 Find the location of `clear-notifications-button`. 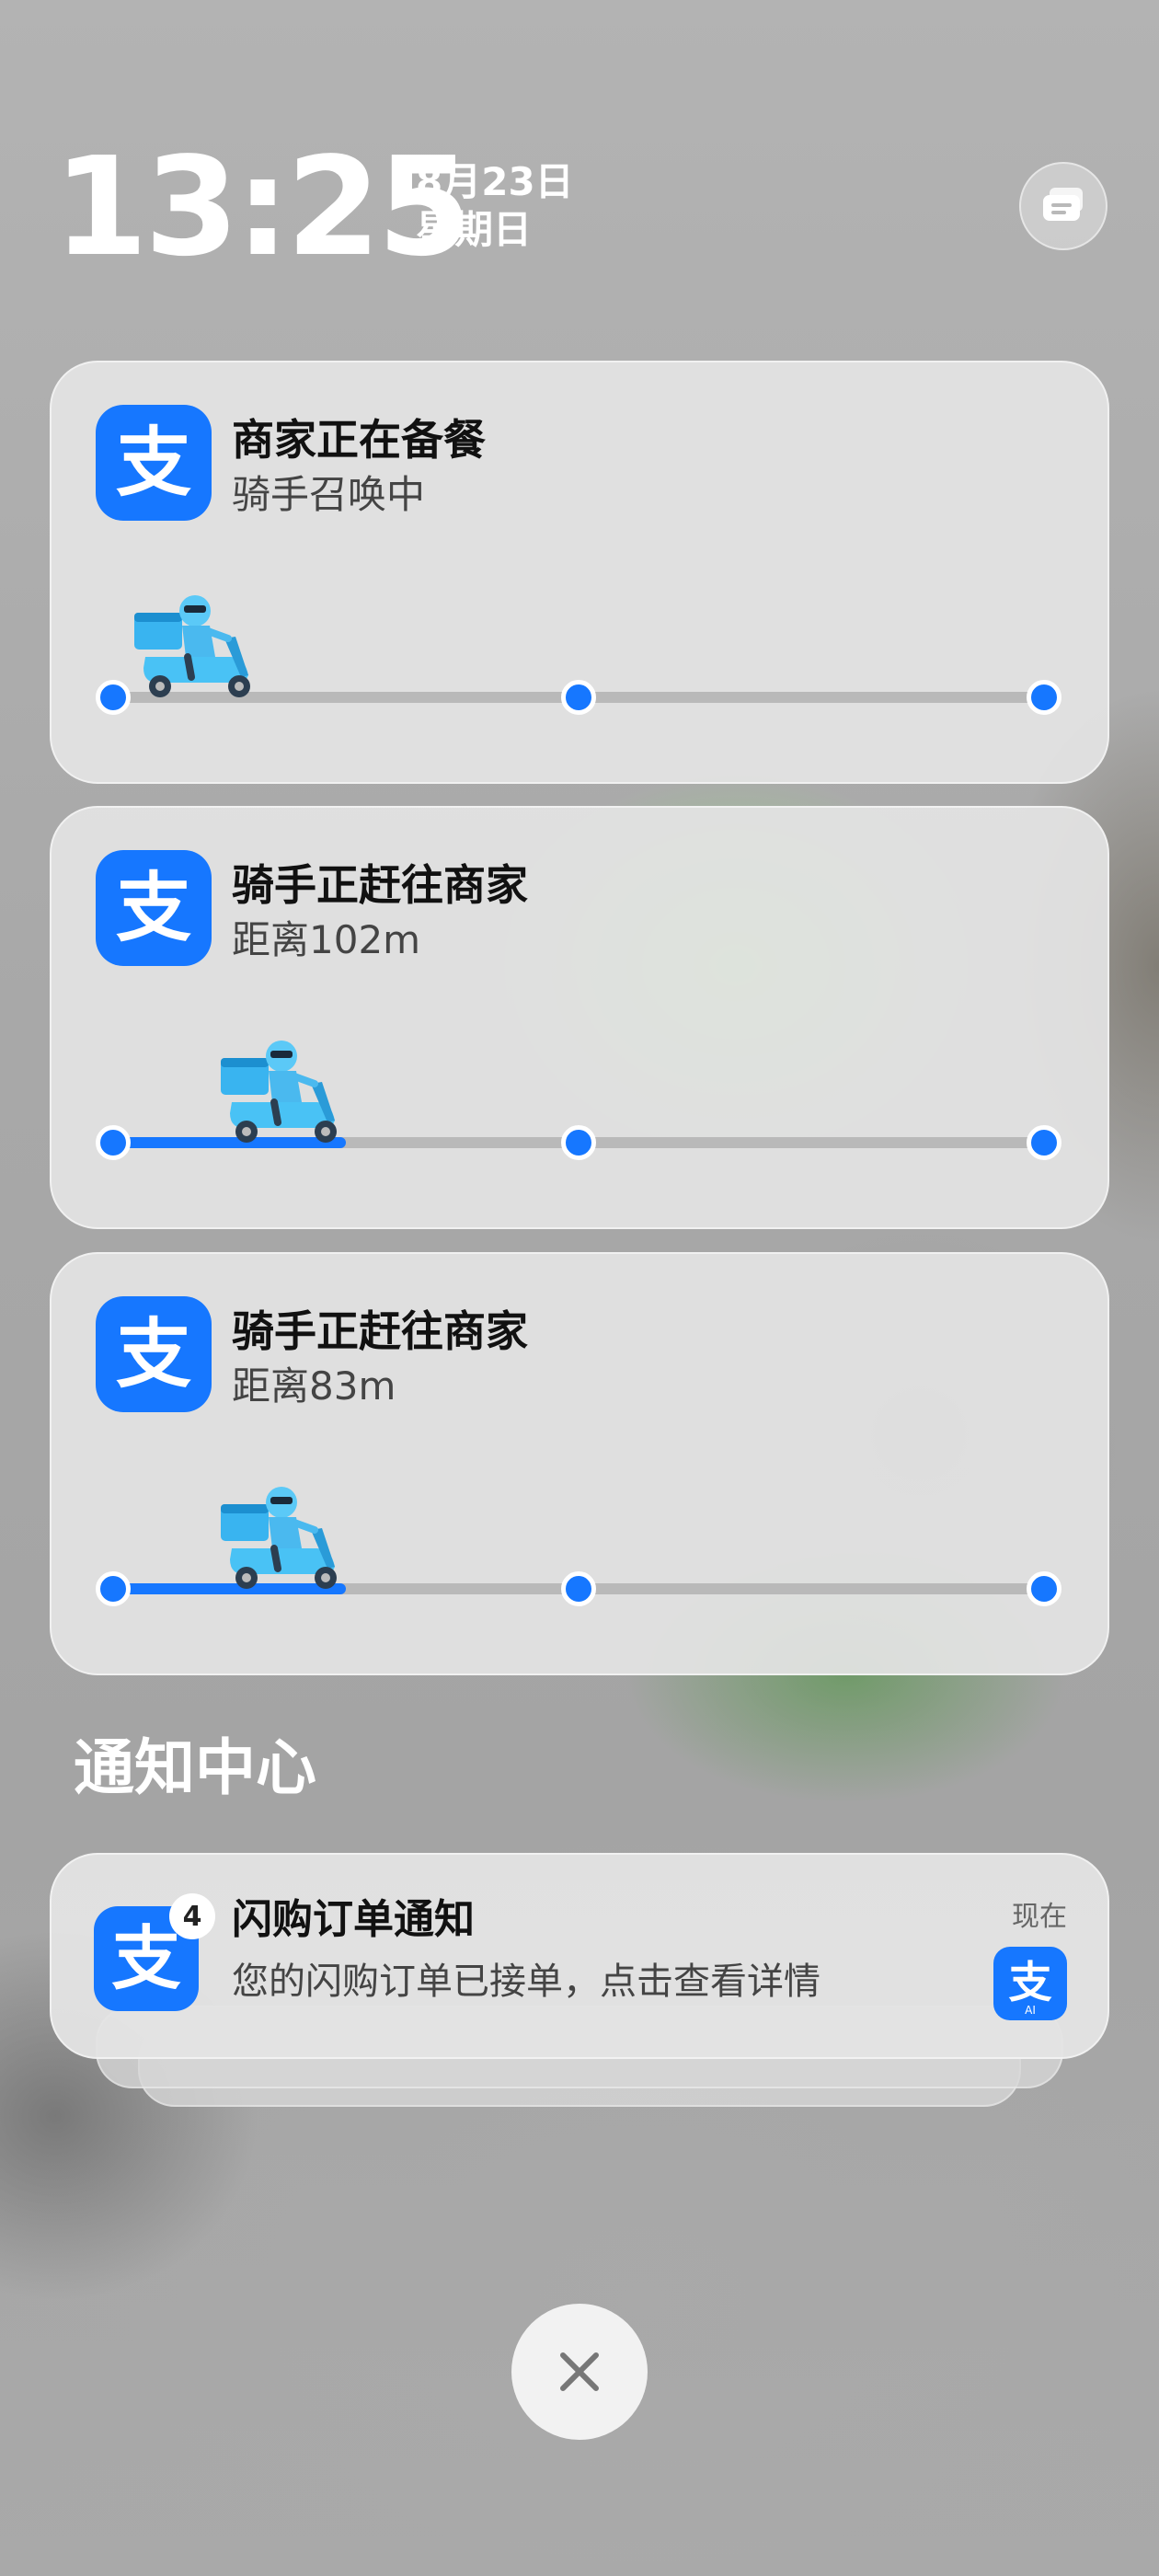

clear-notifications-button is located at coordinates (579, 2372).